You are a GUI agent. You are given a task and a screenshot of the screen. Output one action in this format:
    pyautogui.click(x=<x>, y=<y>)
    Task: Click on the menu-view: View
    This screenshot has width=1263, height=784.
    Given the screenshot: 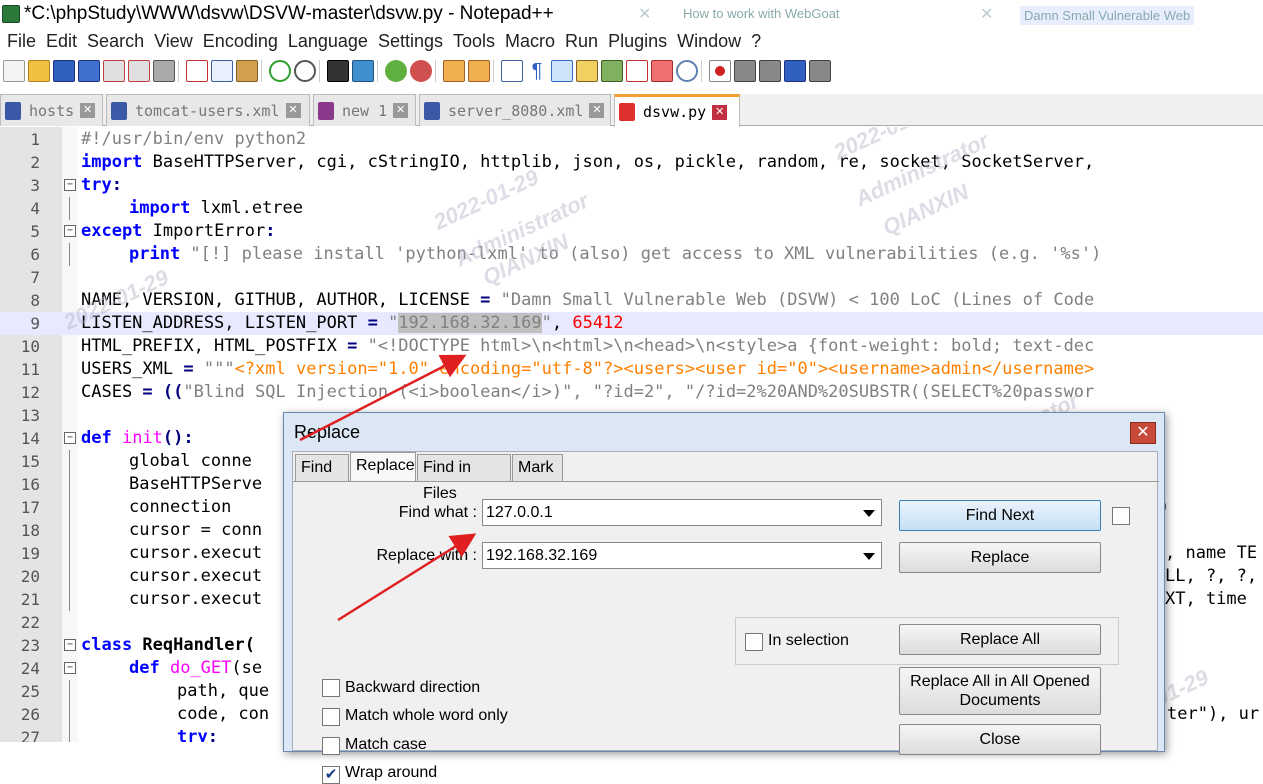 What is the action you would take?
    pyautogui.click(x=173, y=41)
    